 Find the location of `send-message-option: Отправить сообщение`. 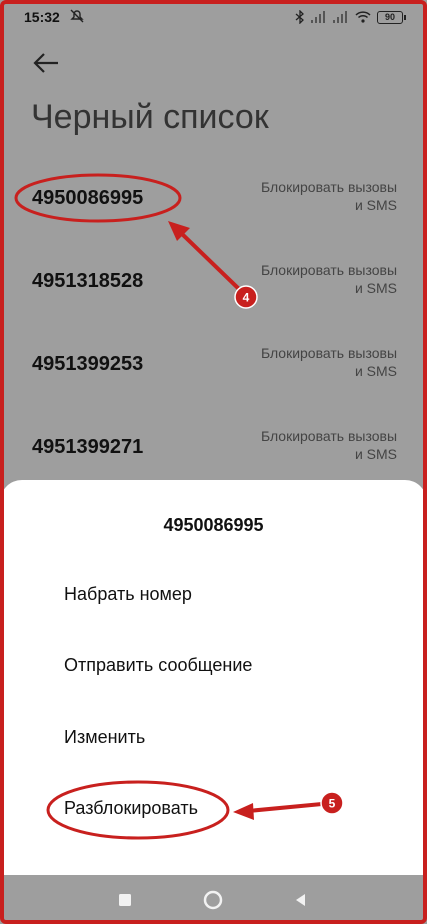

send-message-option: Отправить сообщение is located at coordinates (158, 665).